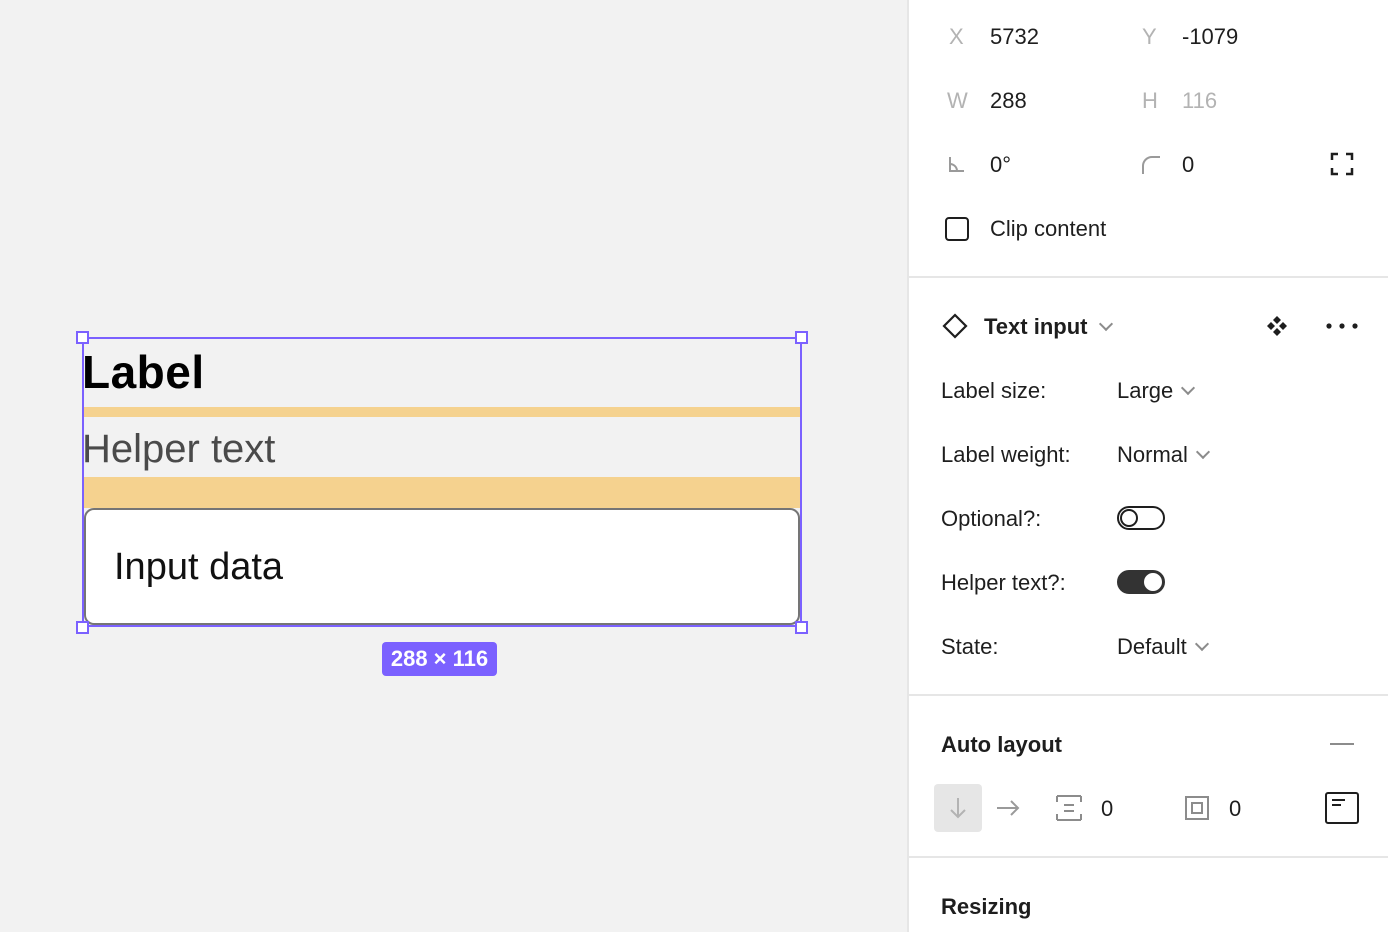 This screenshot has height=932, width=1388. Describe the element at coordinates (994, 390) in the screenshot. I see `label-size-label: Label size:` at that location.